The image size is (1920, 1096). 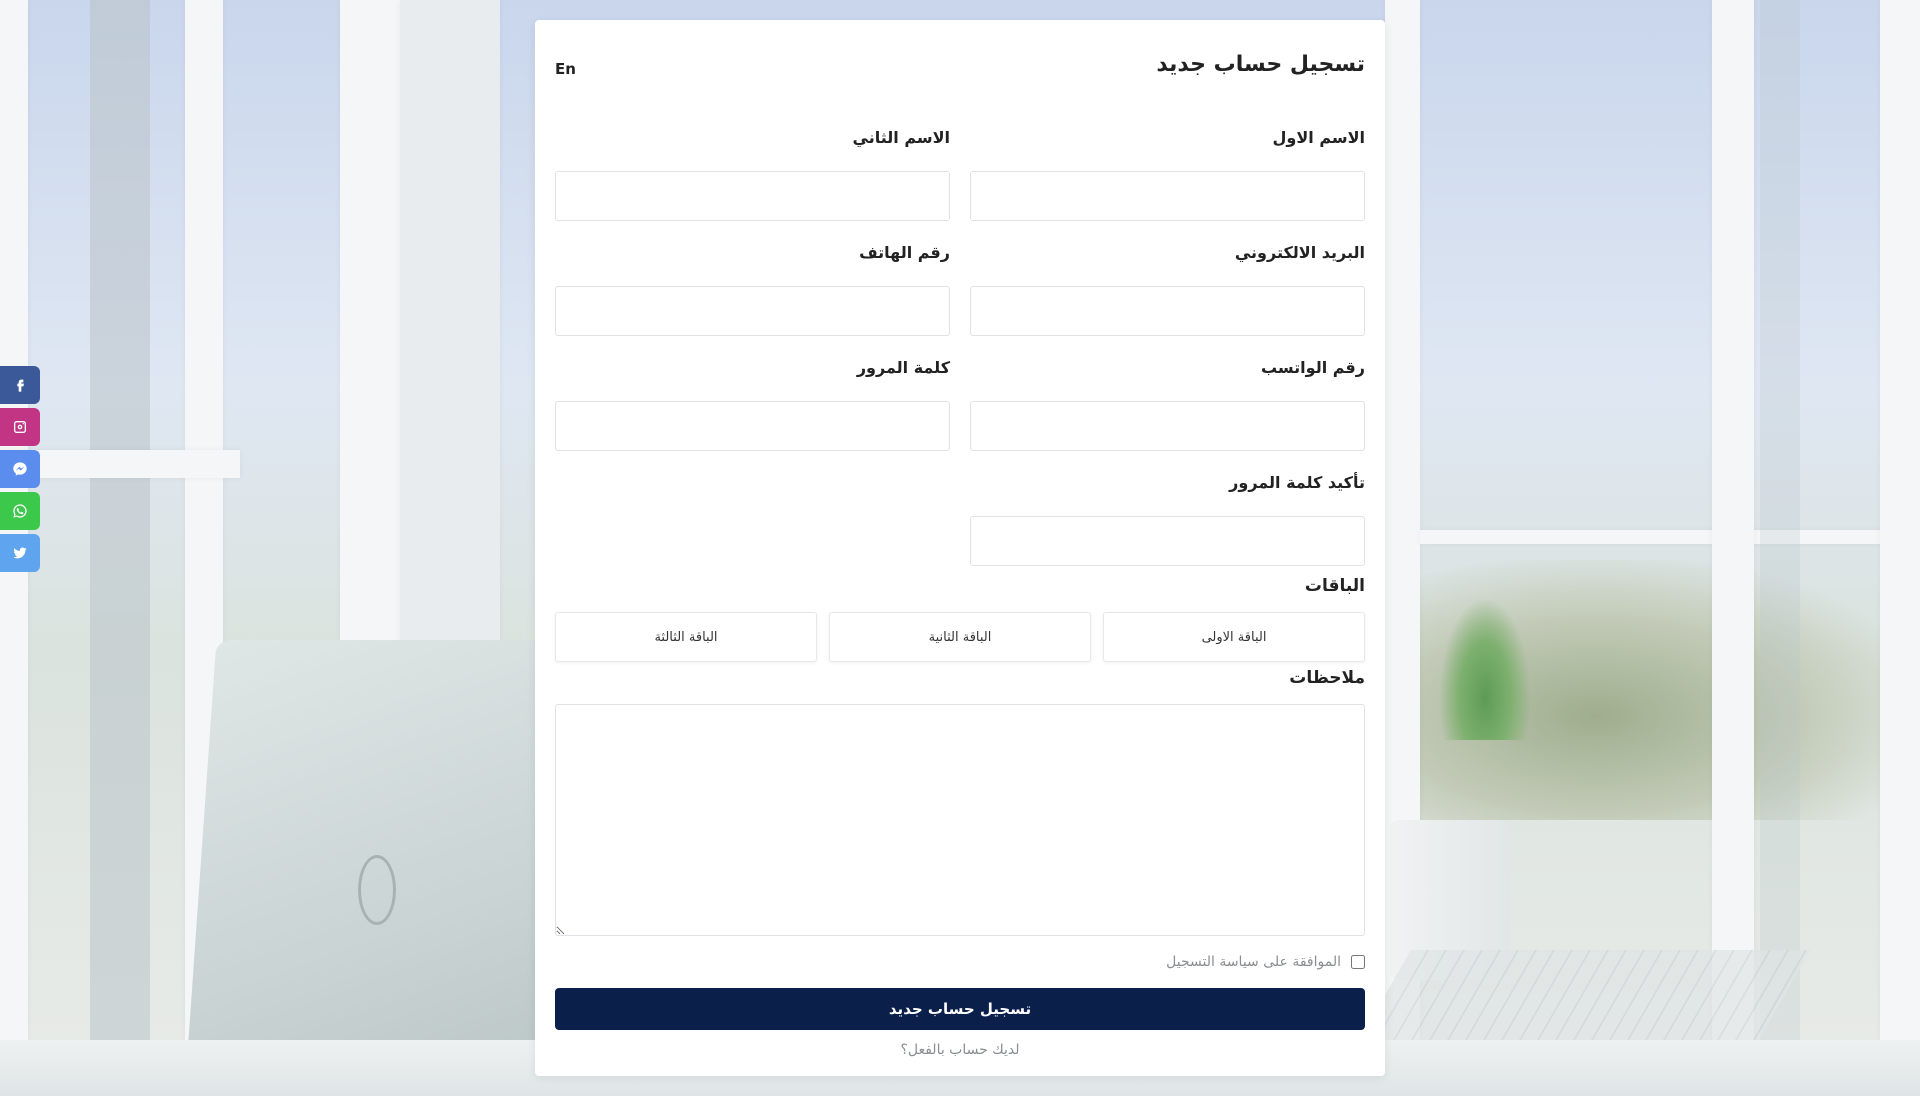 What do you see at coordinates (1334, 586) in the screenshot?
I see `packages-label: الباقات` at bounding box center [1334, 586].